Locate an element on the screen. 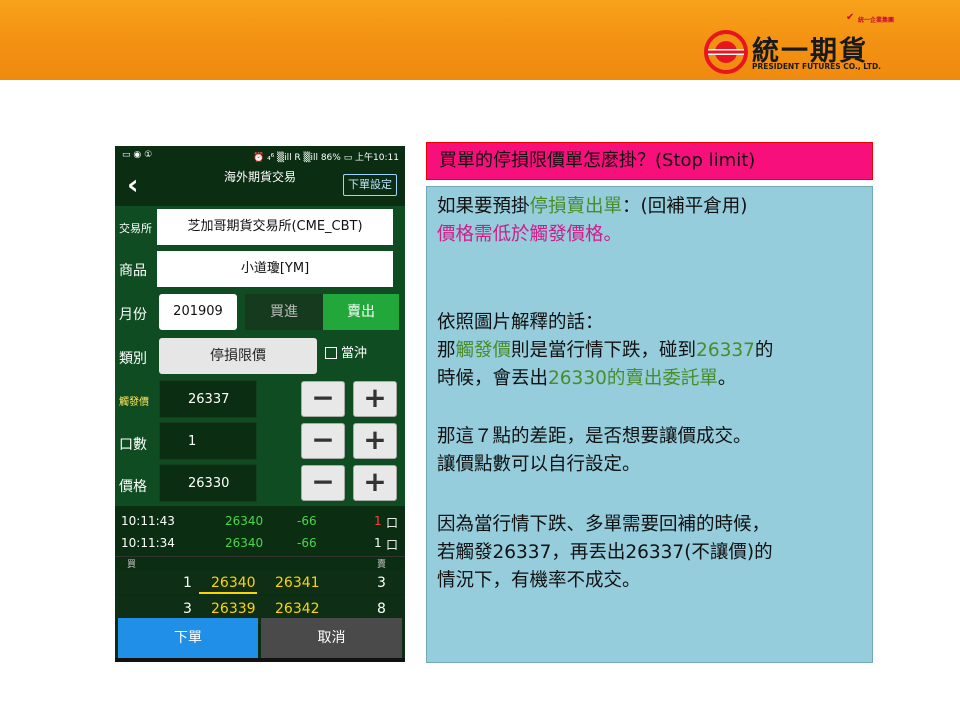 This screenshot has height=720, width=960. check-icon: ✔ is located at coordinates (850, 17).